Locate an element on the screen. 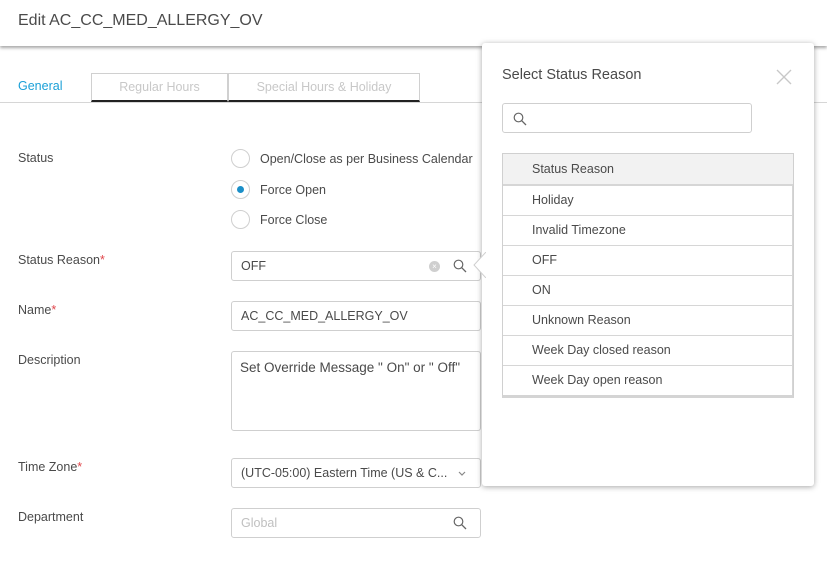 The width and height of the screenshot is (827, 587). radio-business-calendar is located at coordinates (240, 158).